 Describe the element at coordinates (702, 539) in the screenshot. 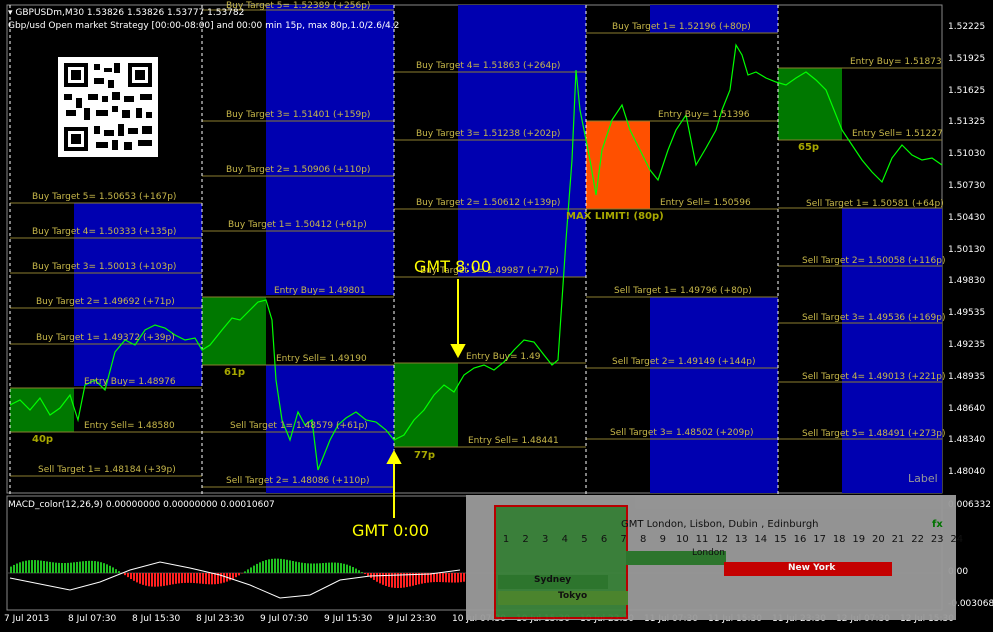

I see `session-hour: 11` at that location.